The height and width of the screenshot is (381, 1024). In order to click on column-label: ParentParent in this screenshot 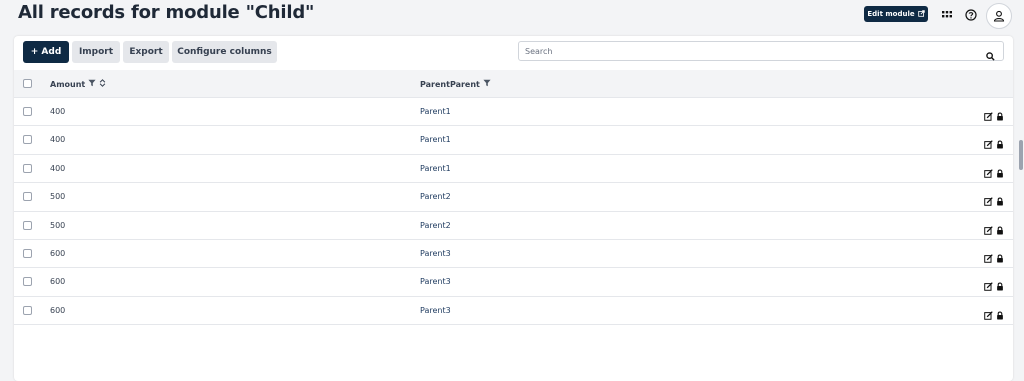, I will do `click(450, 84)`.